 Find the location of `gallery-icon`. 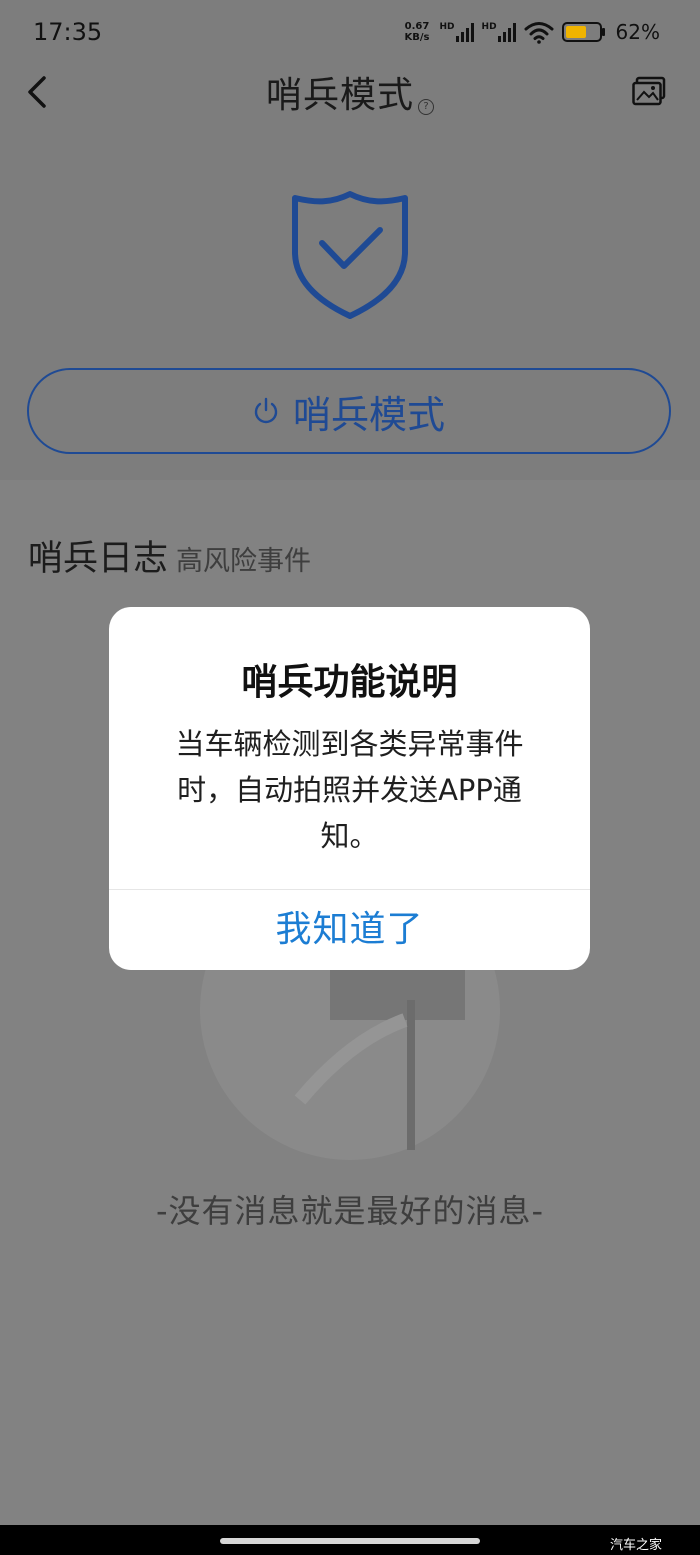

gallery-icon is located at coordinates (649, 91).